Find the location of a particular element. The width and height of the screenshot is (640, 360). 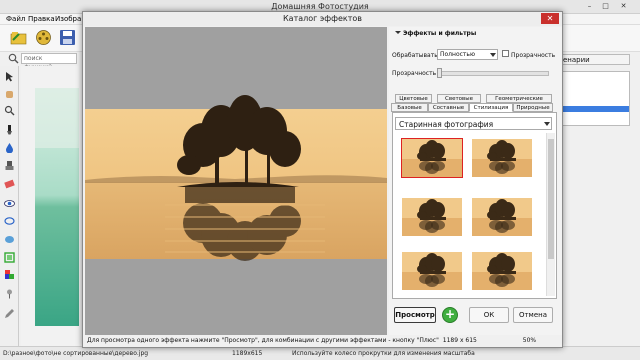

menu-edit: Правка is located at coordinates (41, 19).